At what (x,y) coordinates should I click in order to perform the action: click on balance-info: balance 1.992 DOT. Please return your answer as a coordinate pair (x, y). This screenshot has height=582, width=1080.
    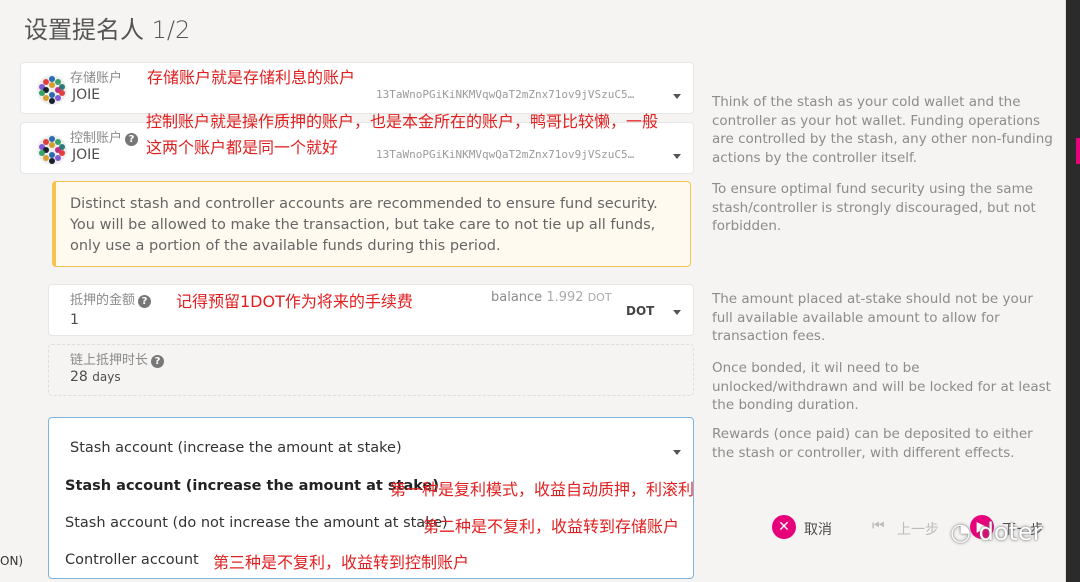
    Looking at the image, I should click on (551, 297).